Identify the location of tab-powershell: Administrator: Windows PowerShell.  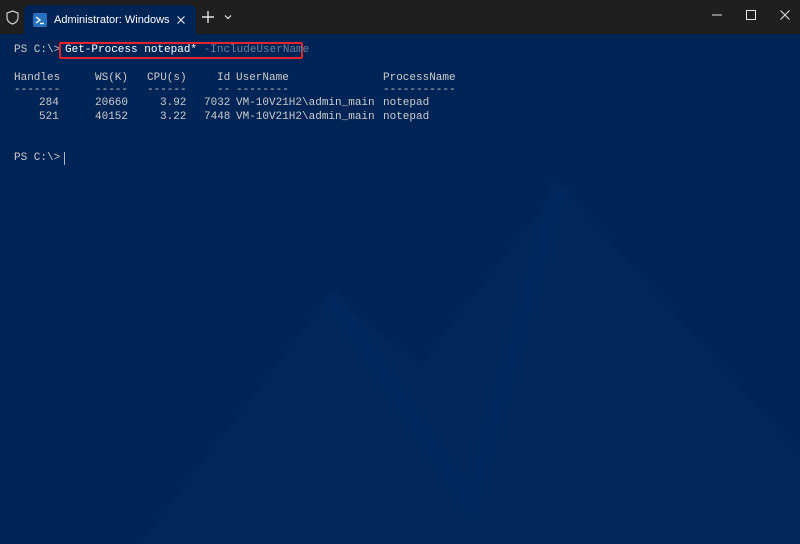
(110, 19).